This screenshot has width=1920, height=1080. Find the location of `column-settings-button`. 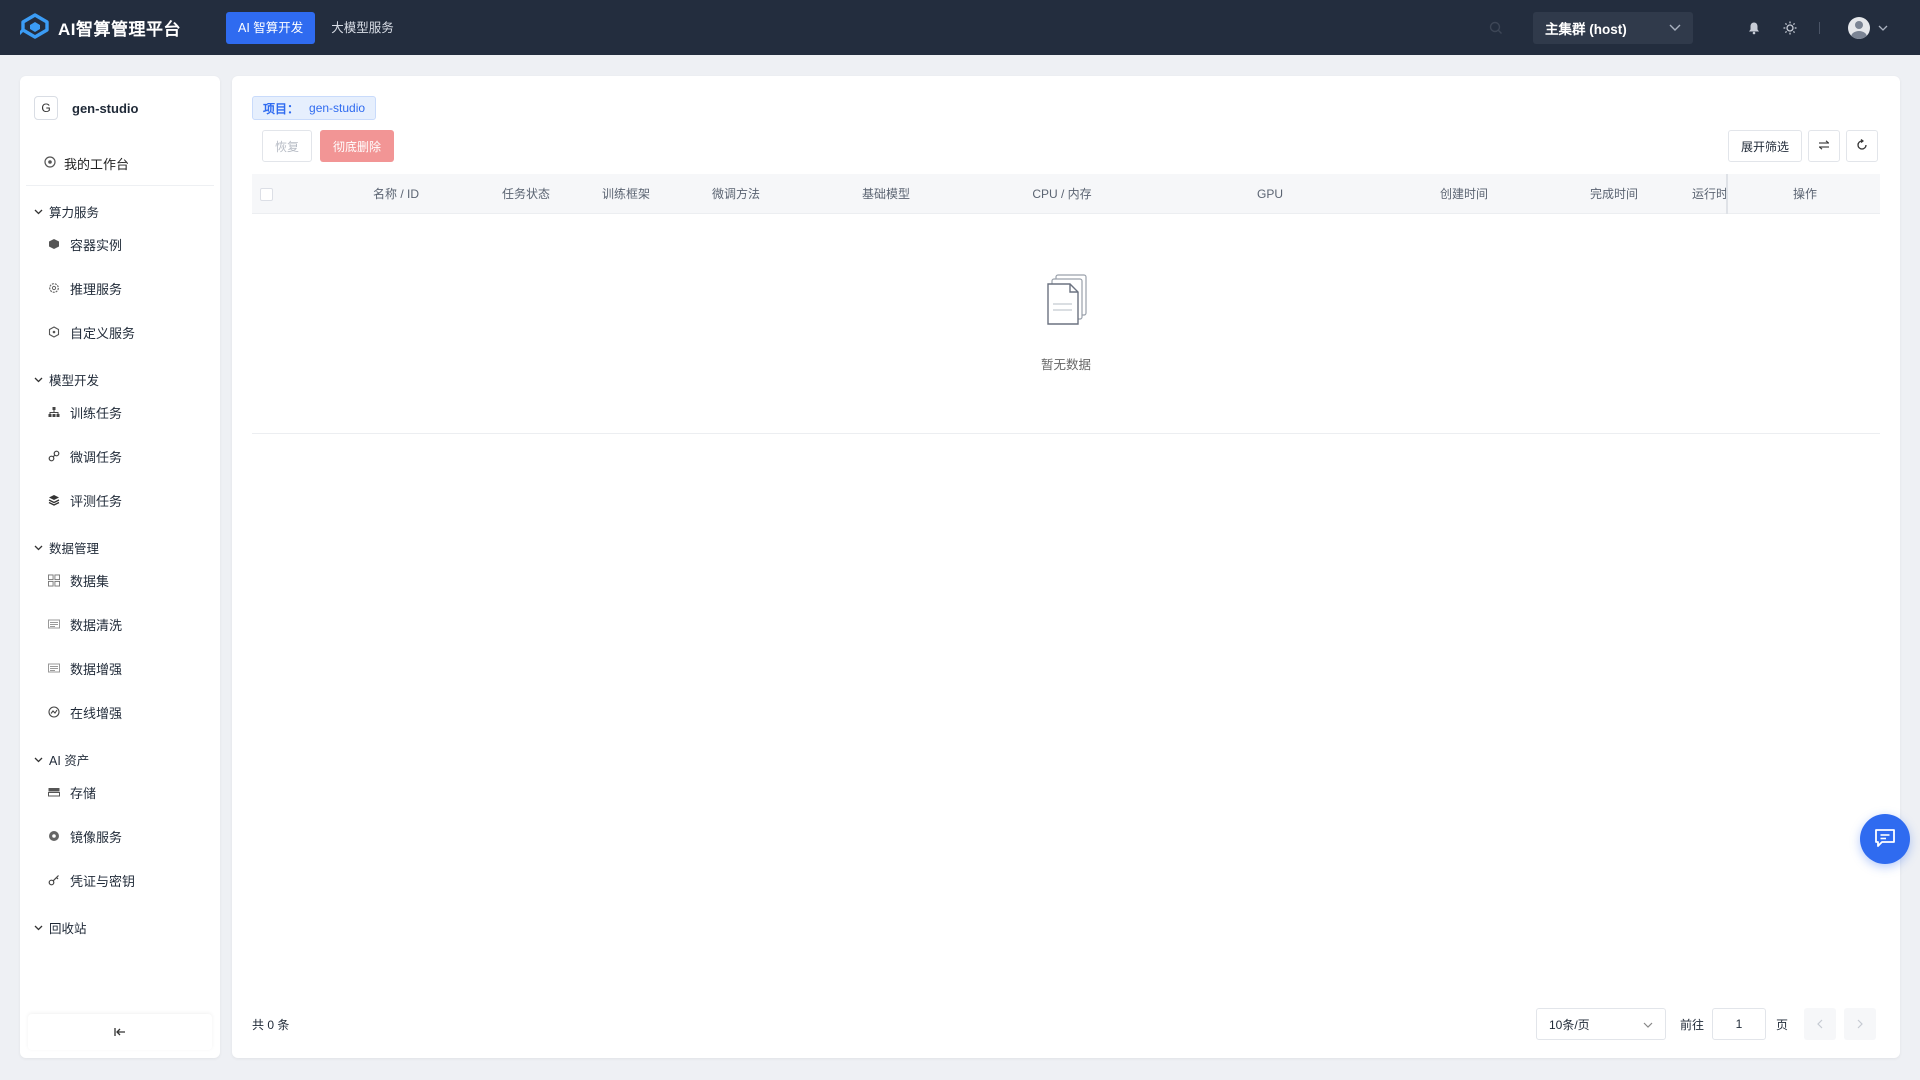

column-settings-button is located at coordinates (1824, 146).